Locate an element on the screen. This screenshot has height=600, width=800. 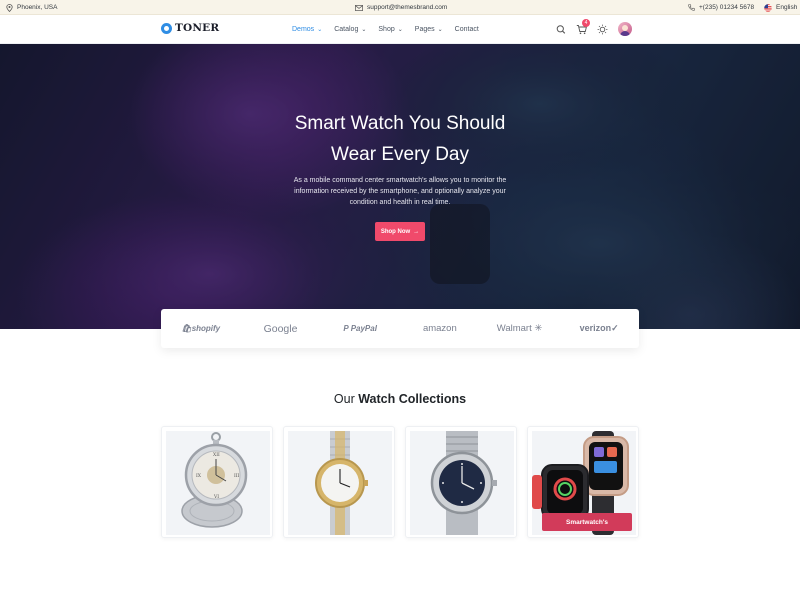
steel-chronograph-watch-icon is located at coordinates (463, 483).